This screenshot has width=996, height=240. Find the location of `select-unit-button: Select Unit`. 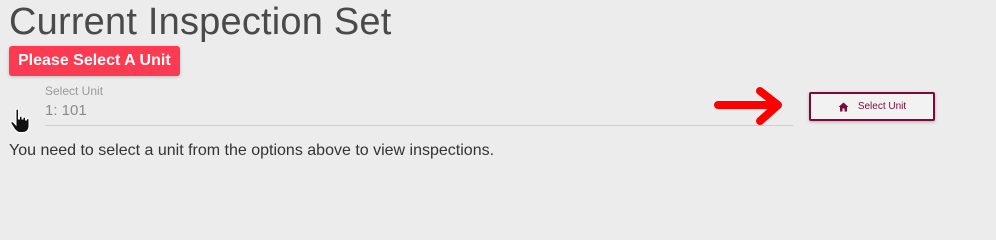

select-unit-button: Select Unit is located at coordinates (872, 106).